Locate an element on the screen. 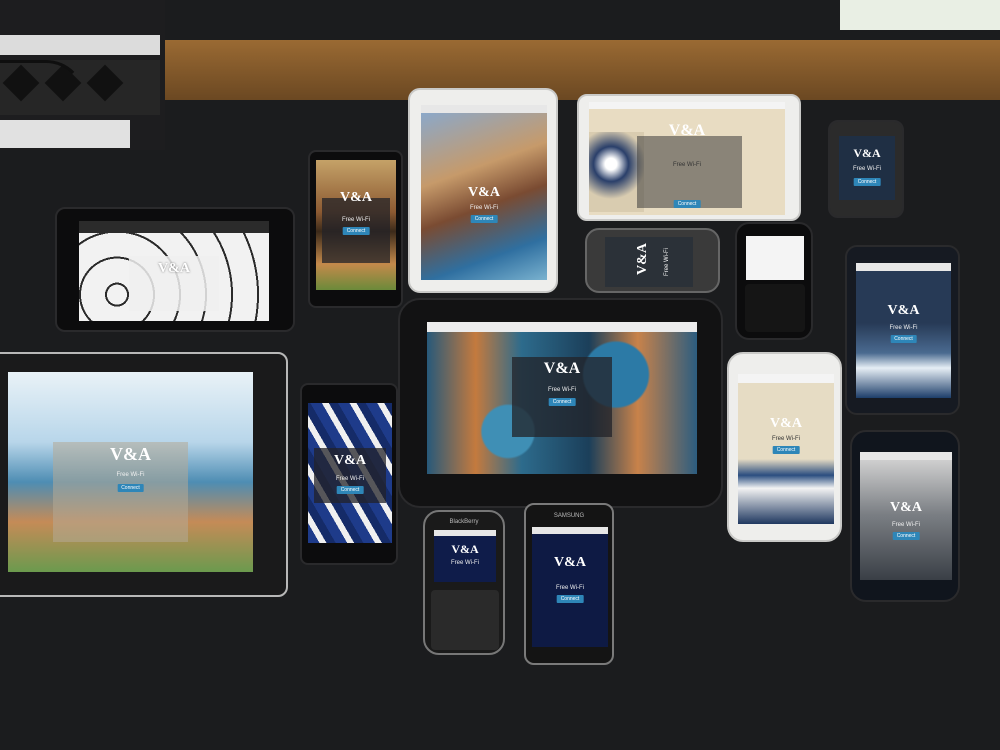  ipad-large: V&A Free Wi-Fi Connect is located at coordinates (144, 474).